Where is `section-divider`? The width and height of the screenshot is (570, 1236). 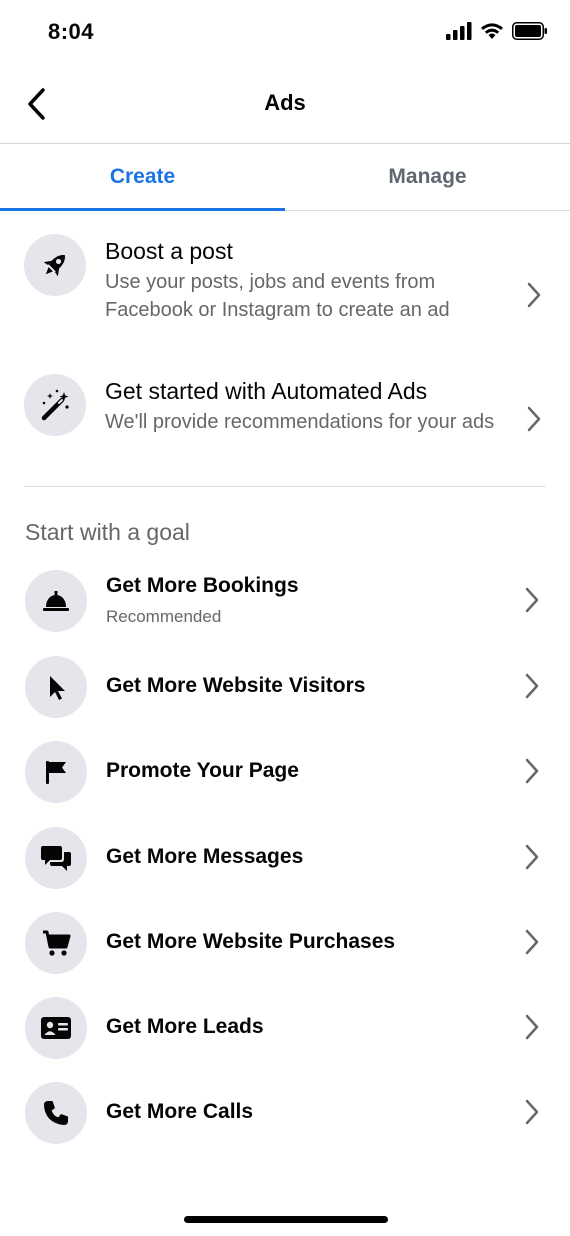
section-divider is located at coordinates (285, 486).